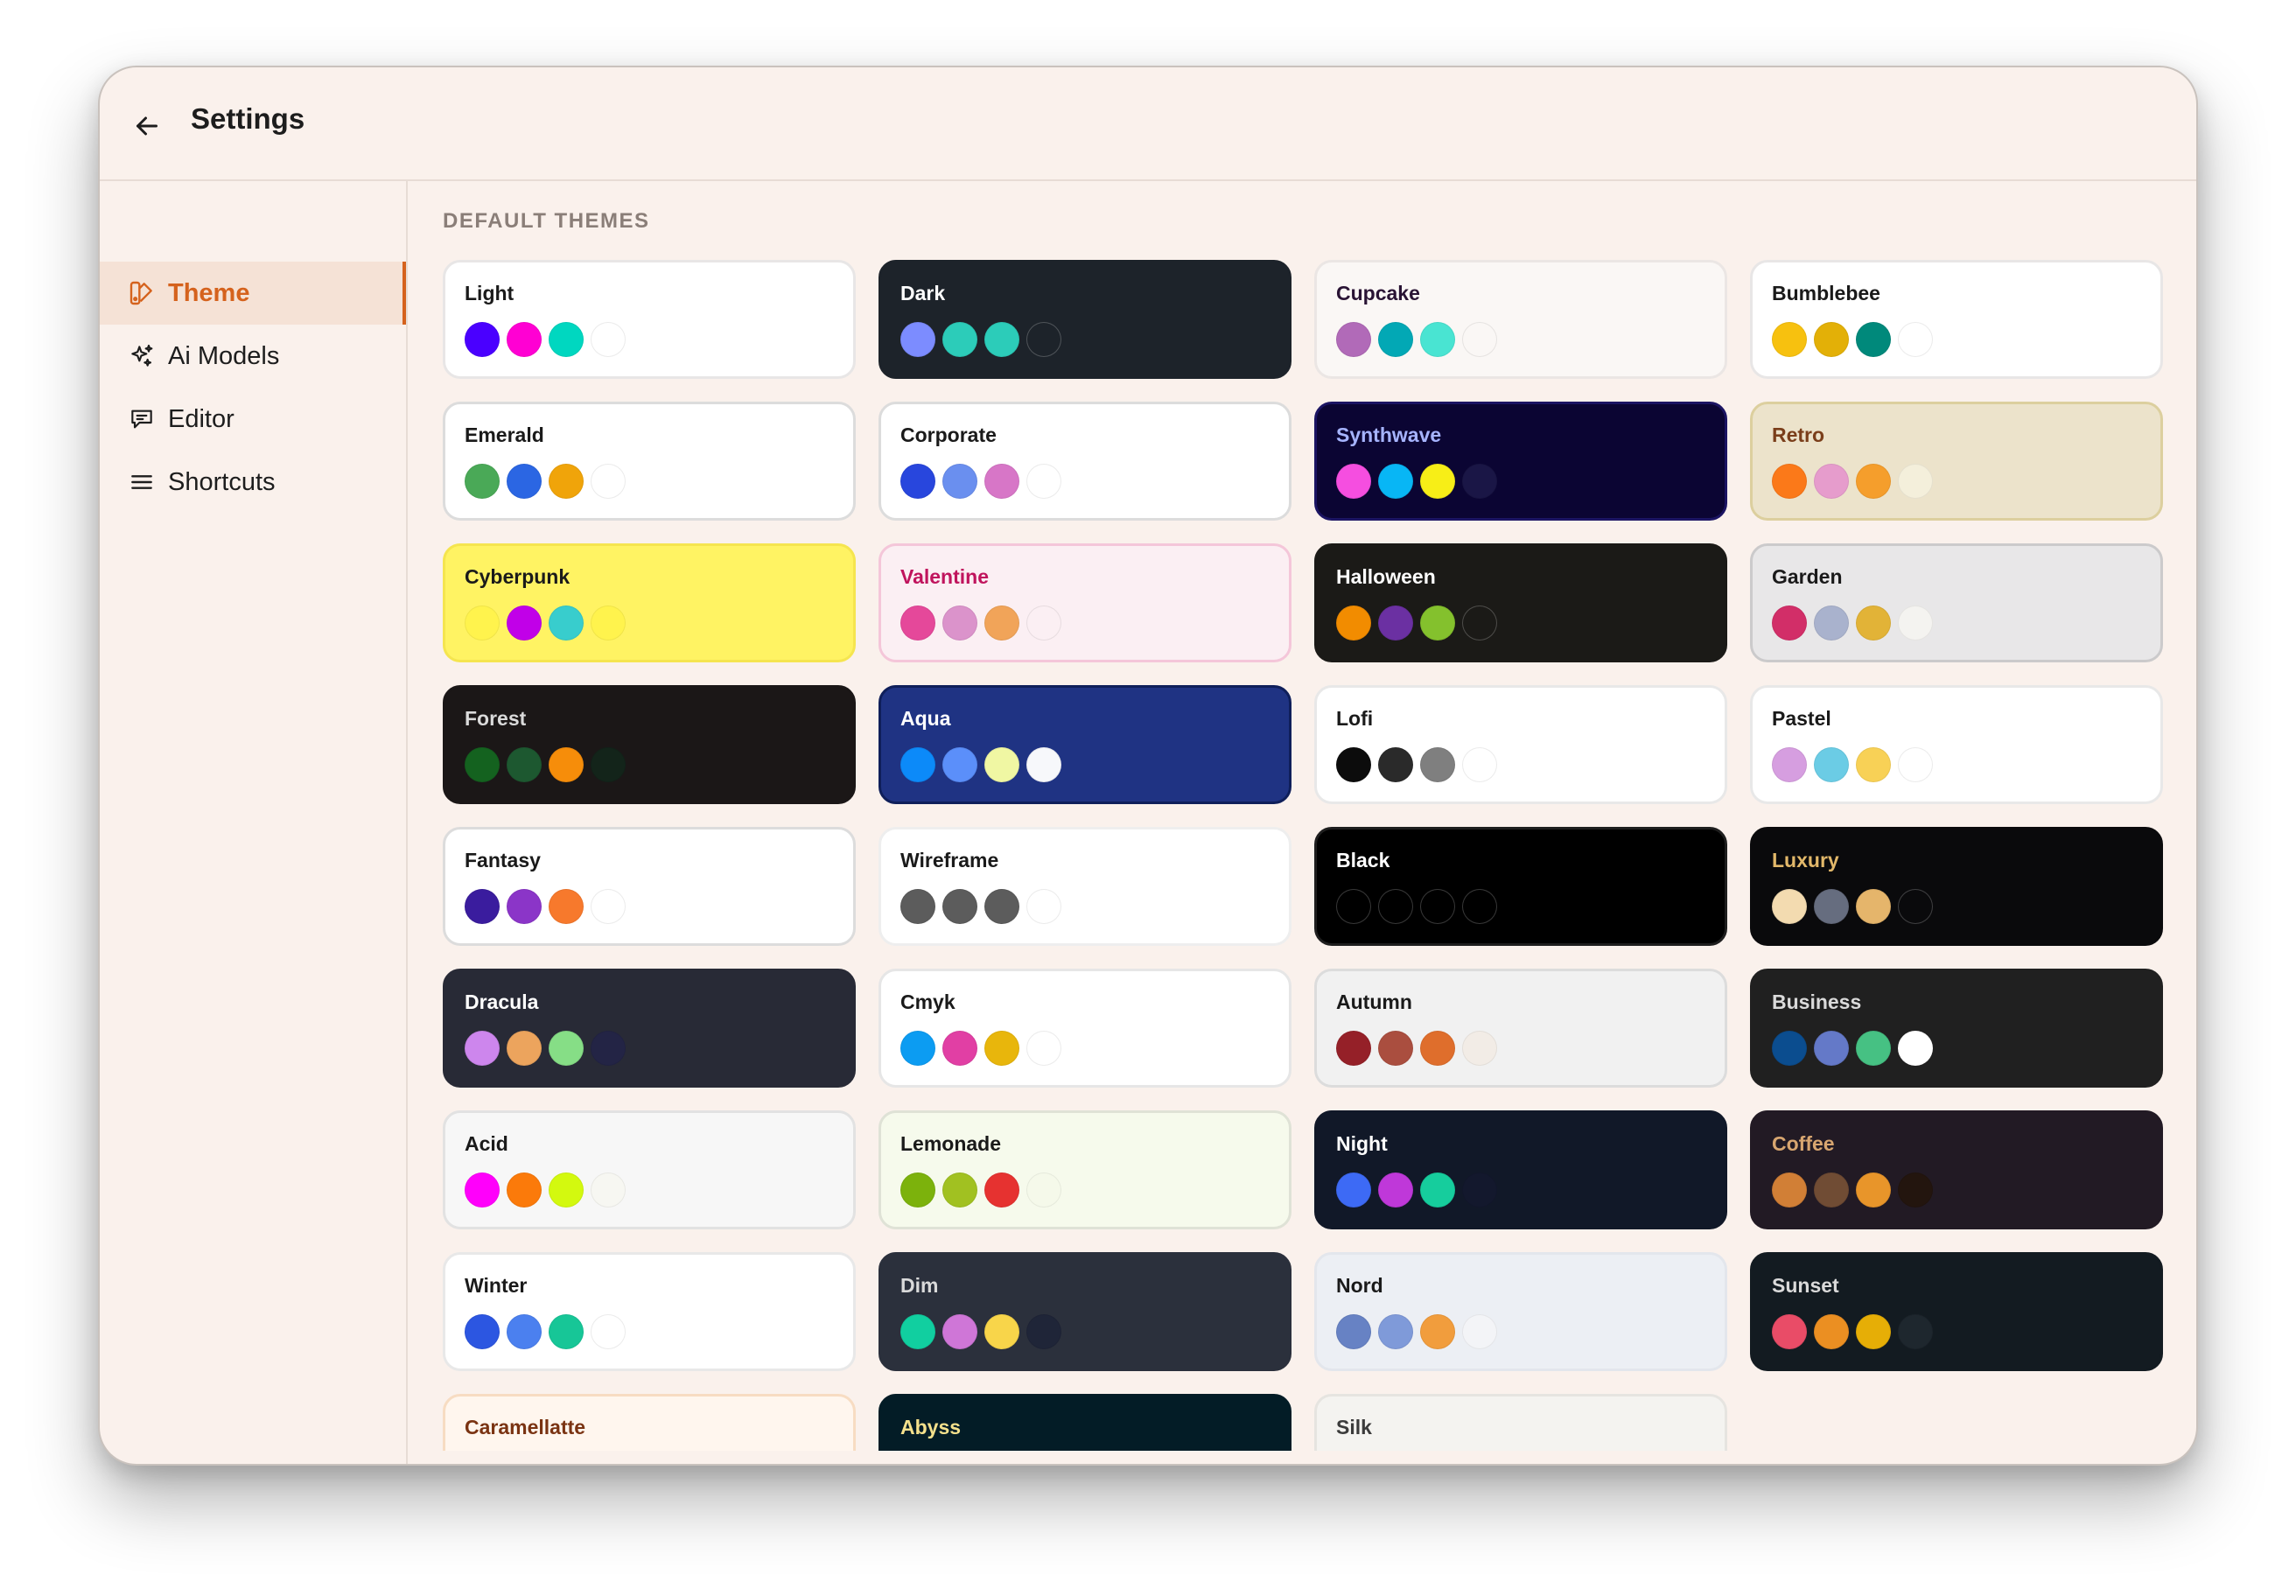 Image resolution: width=2296 pixels, height=1596 pixels. Describe the element at coordinates (1520, 1028) in the screenshot. I see `theme-card-autumn: Autumn` at that location.